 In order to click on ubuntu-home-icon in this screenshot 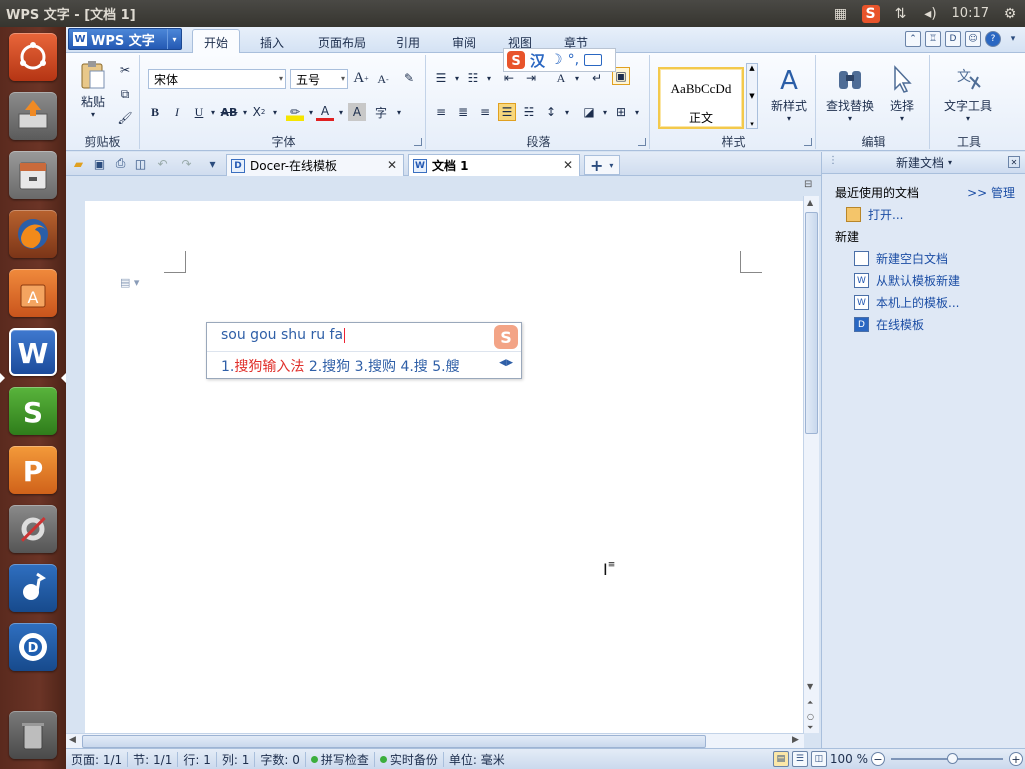, I will do `click(33, 57)`.